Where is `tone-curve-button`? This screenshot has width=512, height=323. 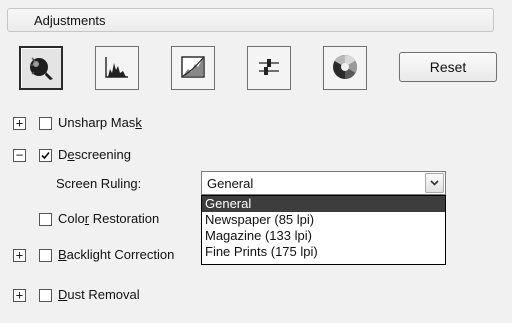 tone-curve-button is located at coordinates (193, 68).